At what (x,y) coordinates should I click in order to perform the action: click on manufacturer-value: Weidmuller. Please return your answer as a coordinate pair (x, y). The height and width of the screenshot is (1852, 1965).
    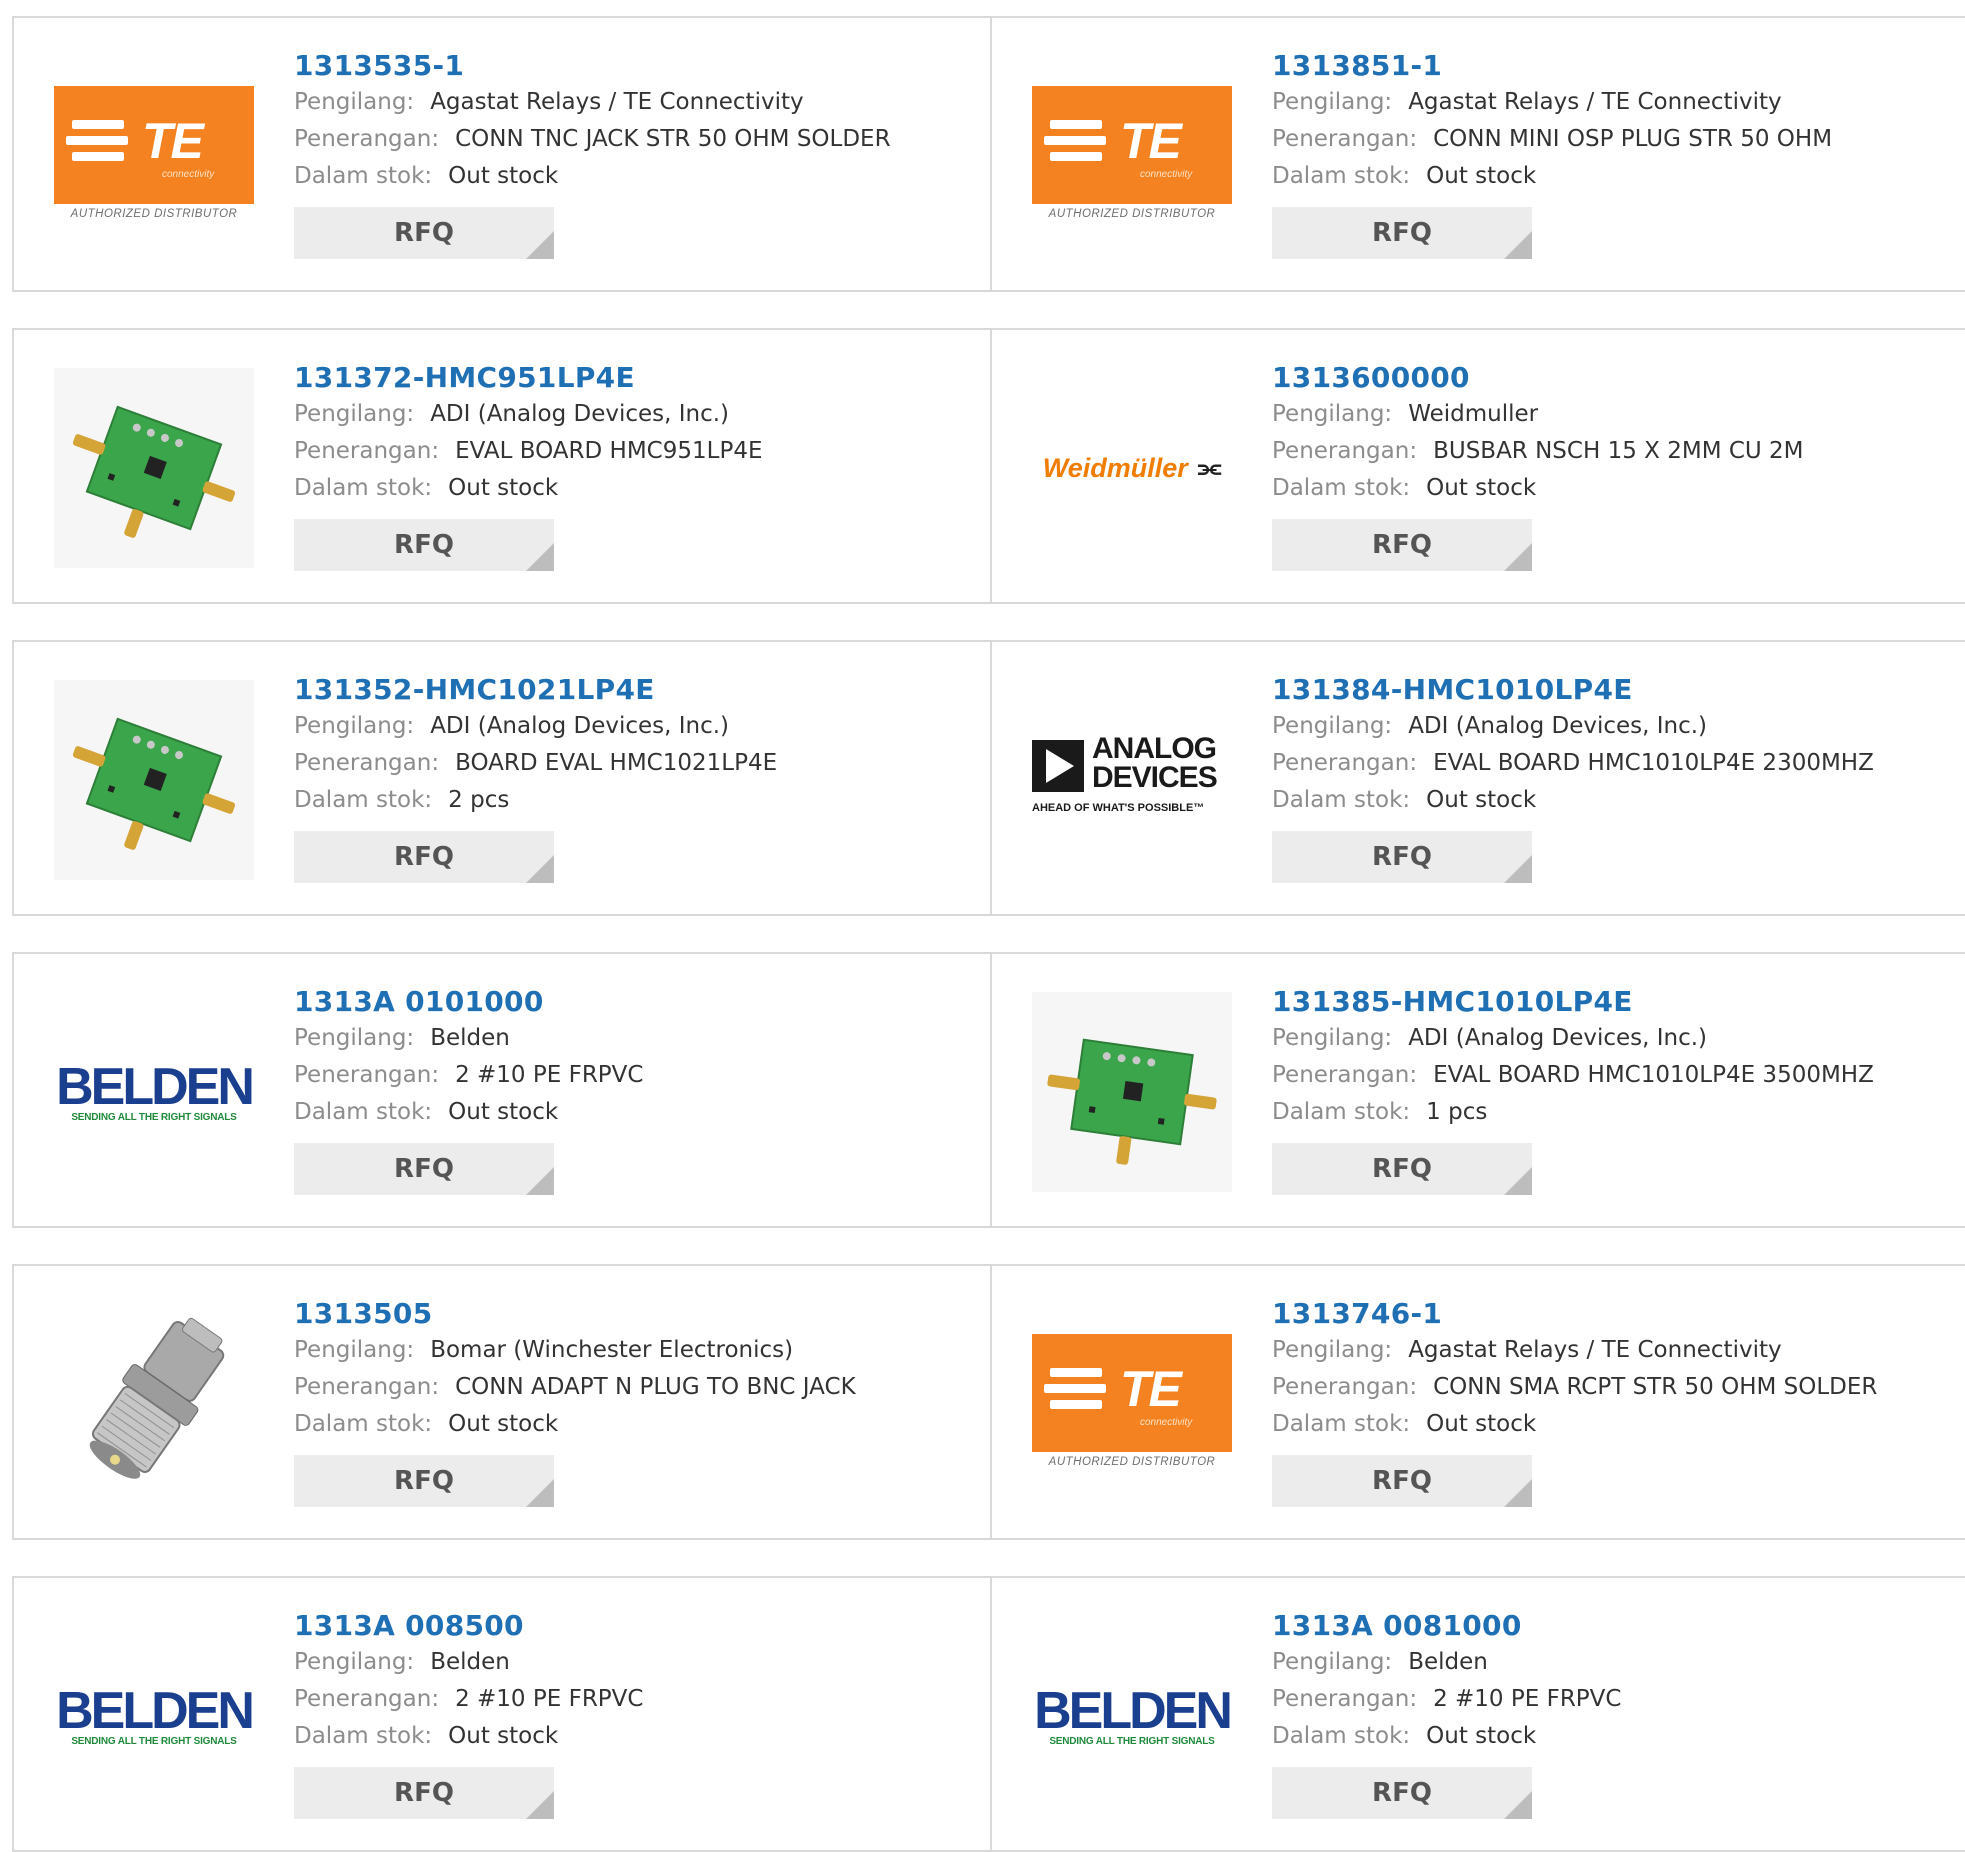
    Looking at the image, I should click on (1473, 414).